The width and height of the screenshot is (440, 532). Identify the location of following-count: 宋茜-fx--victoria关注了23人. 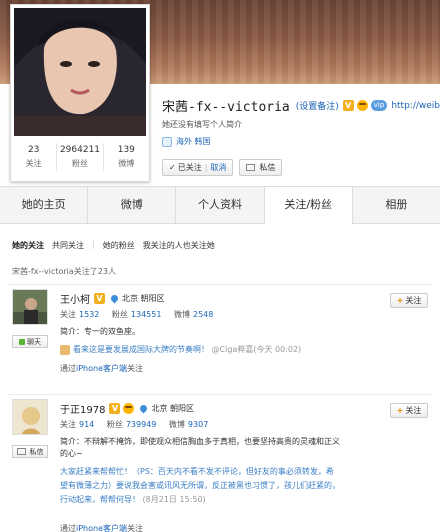
(64, 271).